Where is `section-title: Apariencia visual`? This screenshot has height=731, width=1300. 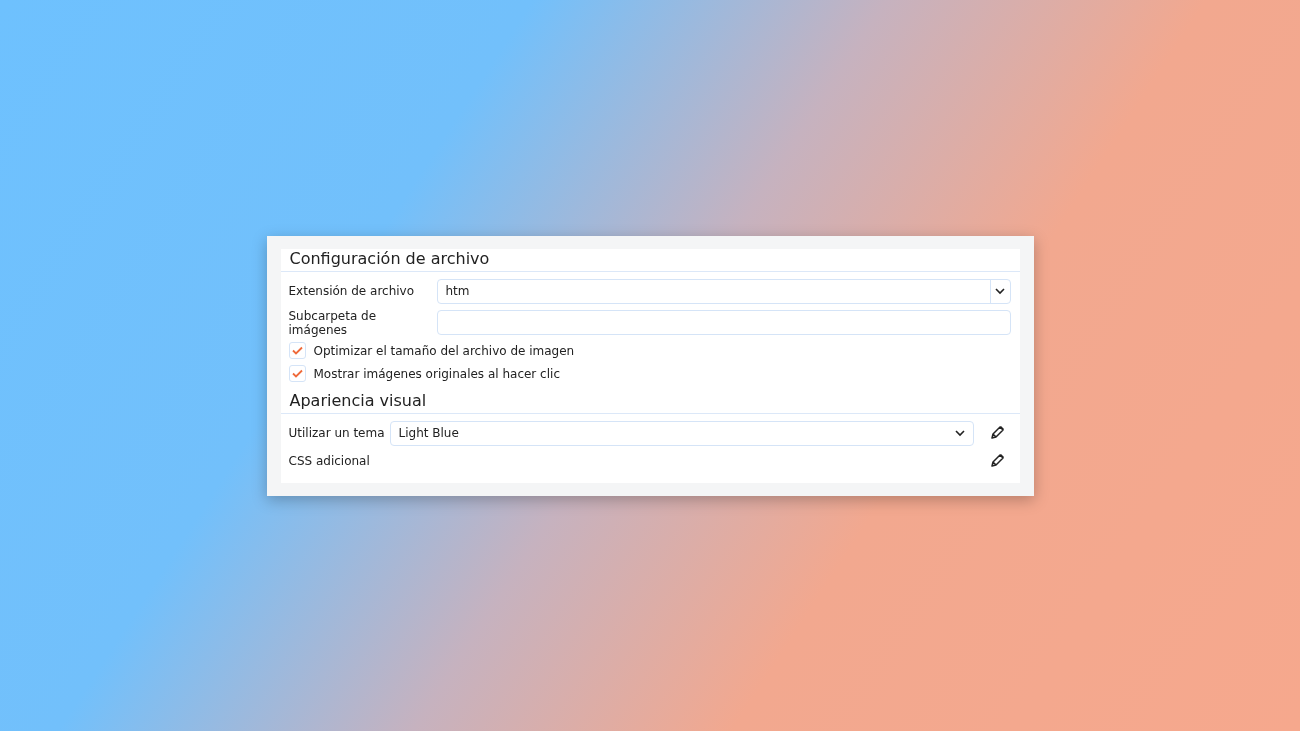
section-title: Apariencia visual is located at coordinates (650, 402).